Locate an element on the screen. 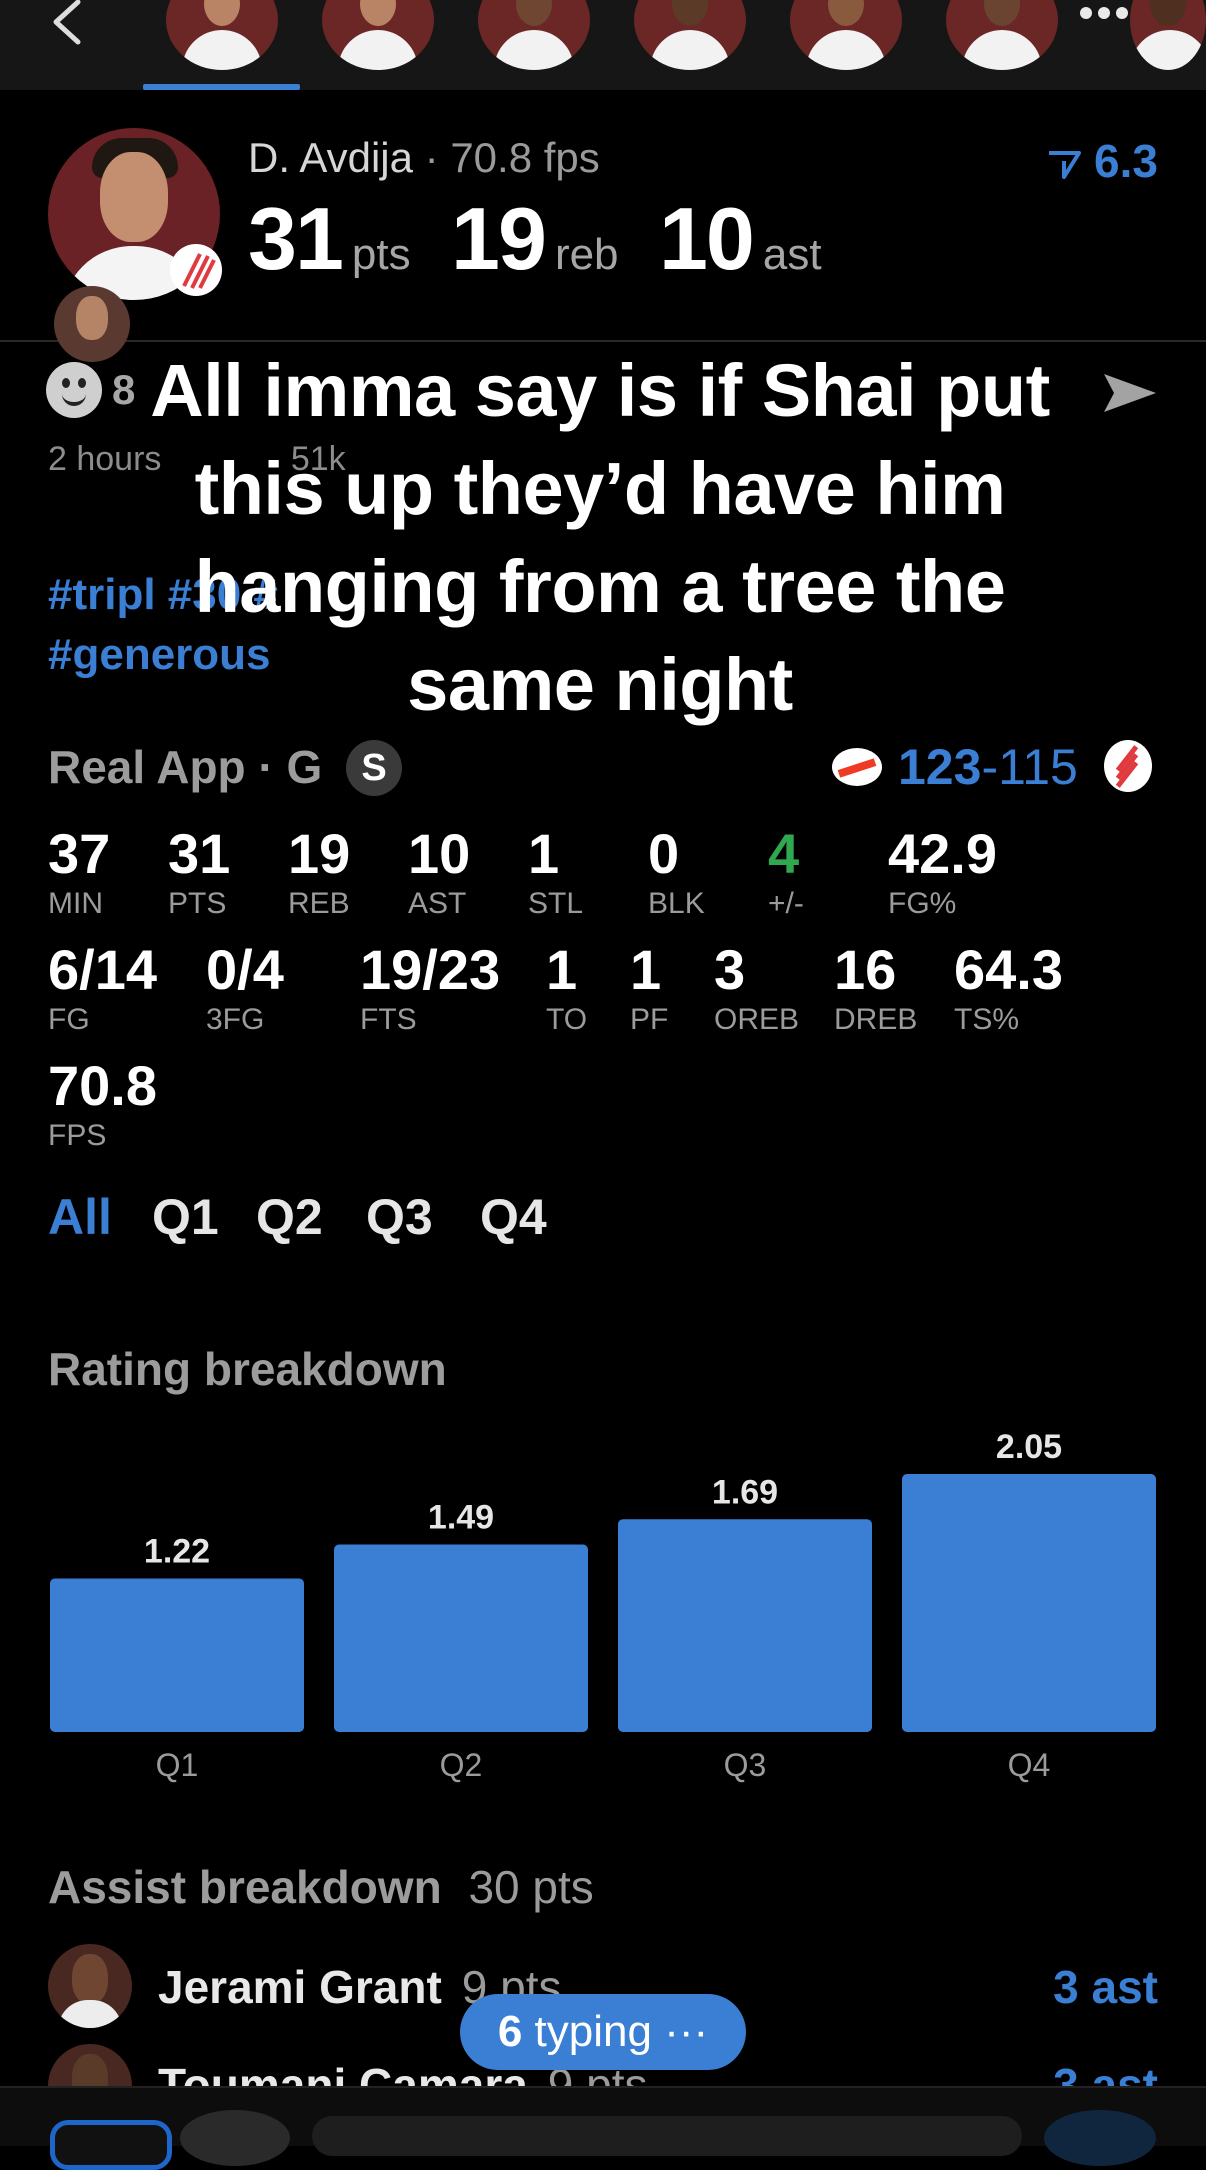  stat-to: 1 TO is located at coordinates (567, 987).